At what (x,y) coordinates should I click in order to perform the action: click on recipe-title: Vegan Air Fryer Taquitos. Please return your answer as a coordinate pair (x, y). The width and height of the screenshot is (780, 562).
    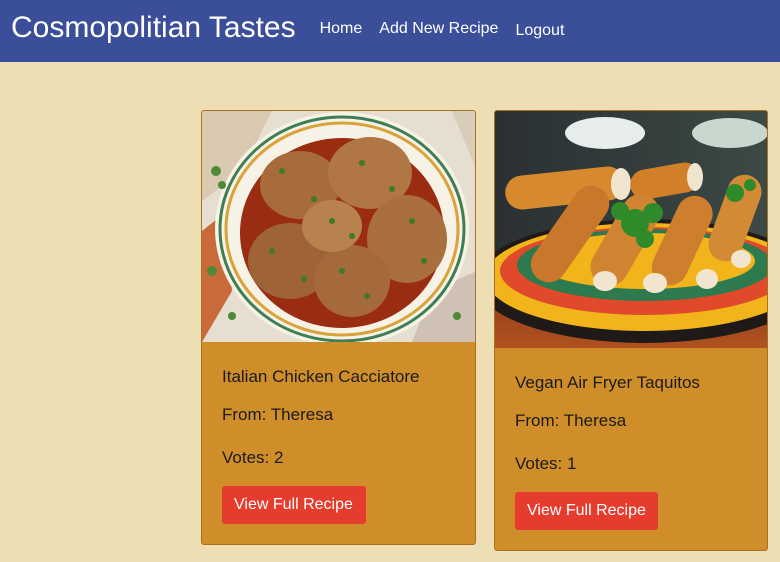
    Looking at the image, I should click on (607, 382).